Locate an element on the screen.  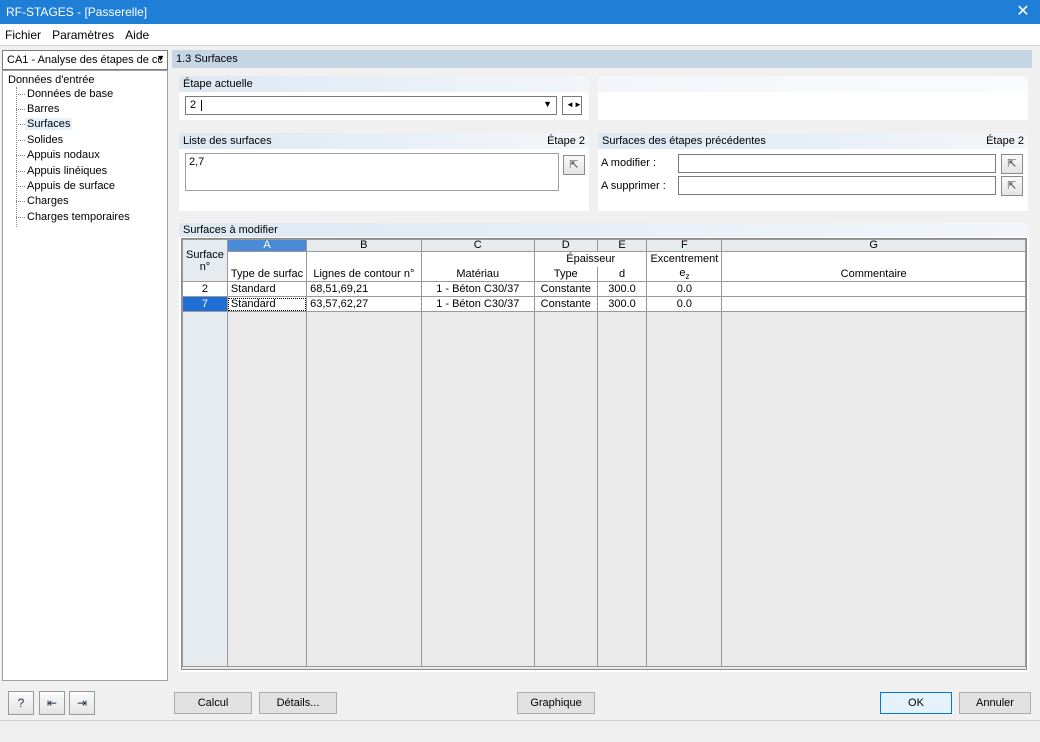
import-icon: ⇤ is located at coordinates (52, 703).